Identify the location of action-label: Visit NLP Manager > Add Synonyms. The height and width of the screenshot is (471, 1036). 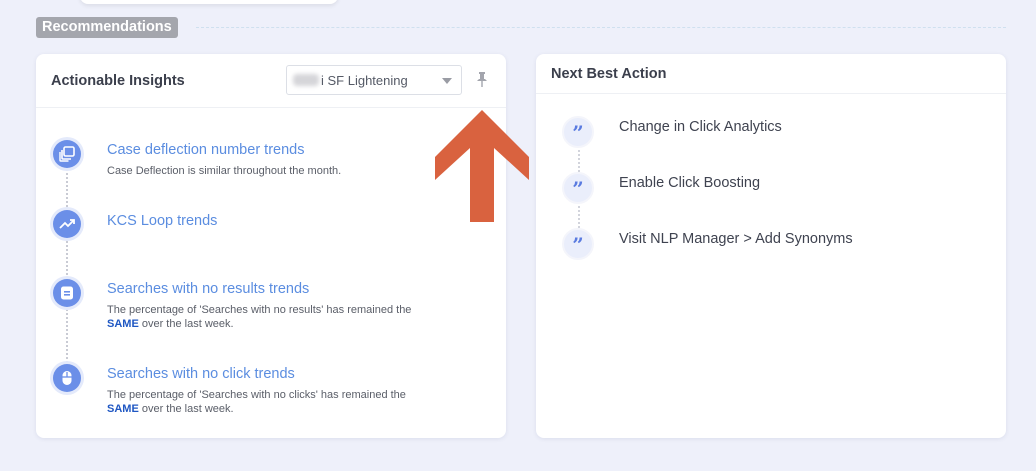
(736, 239).